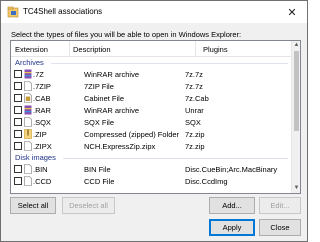  What do you see at coordinates (97, 169) in the screenshot?
I see `description-cell: BIN File` at bounding box center [97, 169].